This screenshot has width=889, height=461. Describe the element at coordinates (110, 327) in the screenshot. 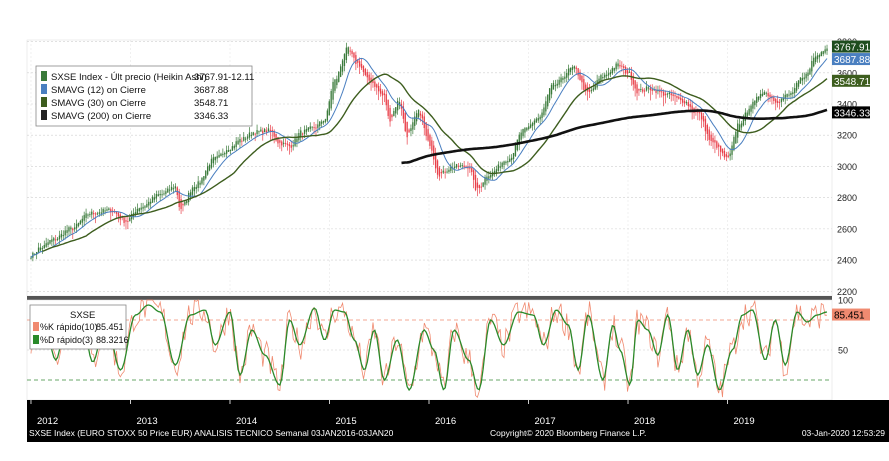

I see `svg-text: 85.451` at that location.